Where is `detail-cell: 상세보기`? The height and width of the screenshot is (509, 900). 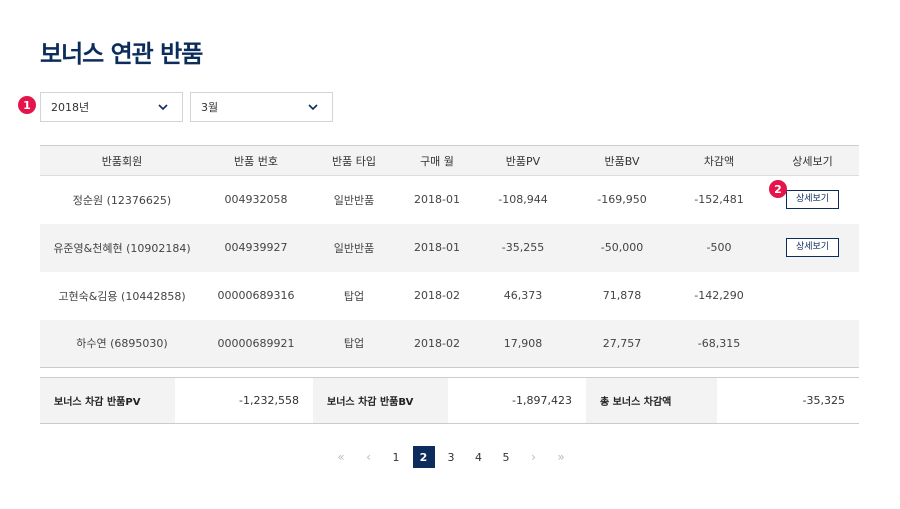 detail-cell: 상세보기 is located at coordinates (812, 247).